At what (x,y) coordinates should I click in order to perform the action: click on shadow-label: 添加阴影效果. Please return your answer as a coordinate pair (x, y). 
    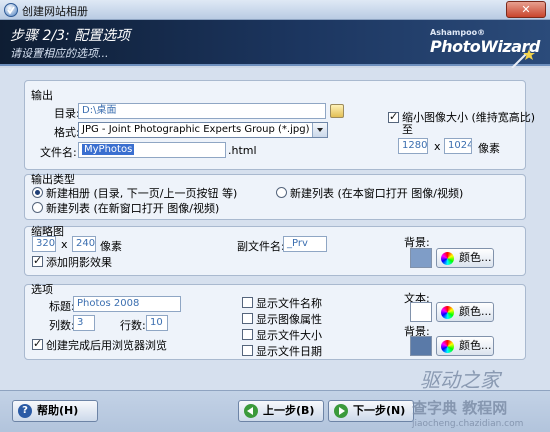
    Looking at the image, I should click on (79, 262).